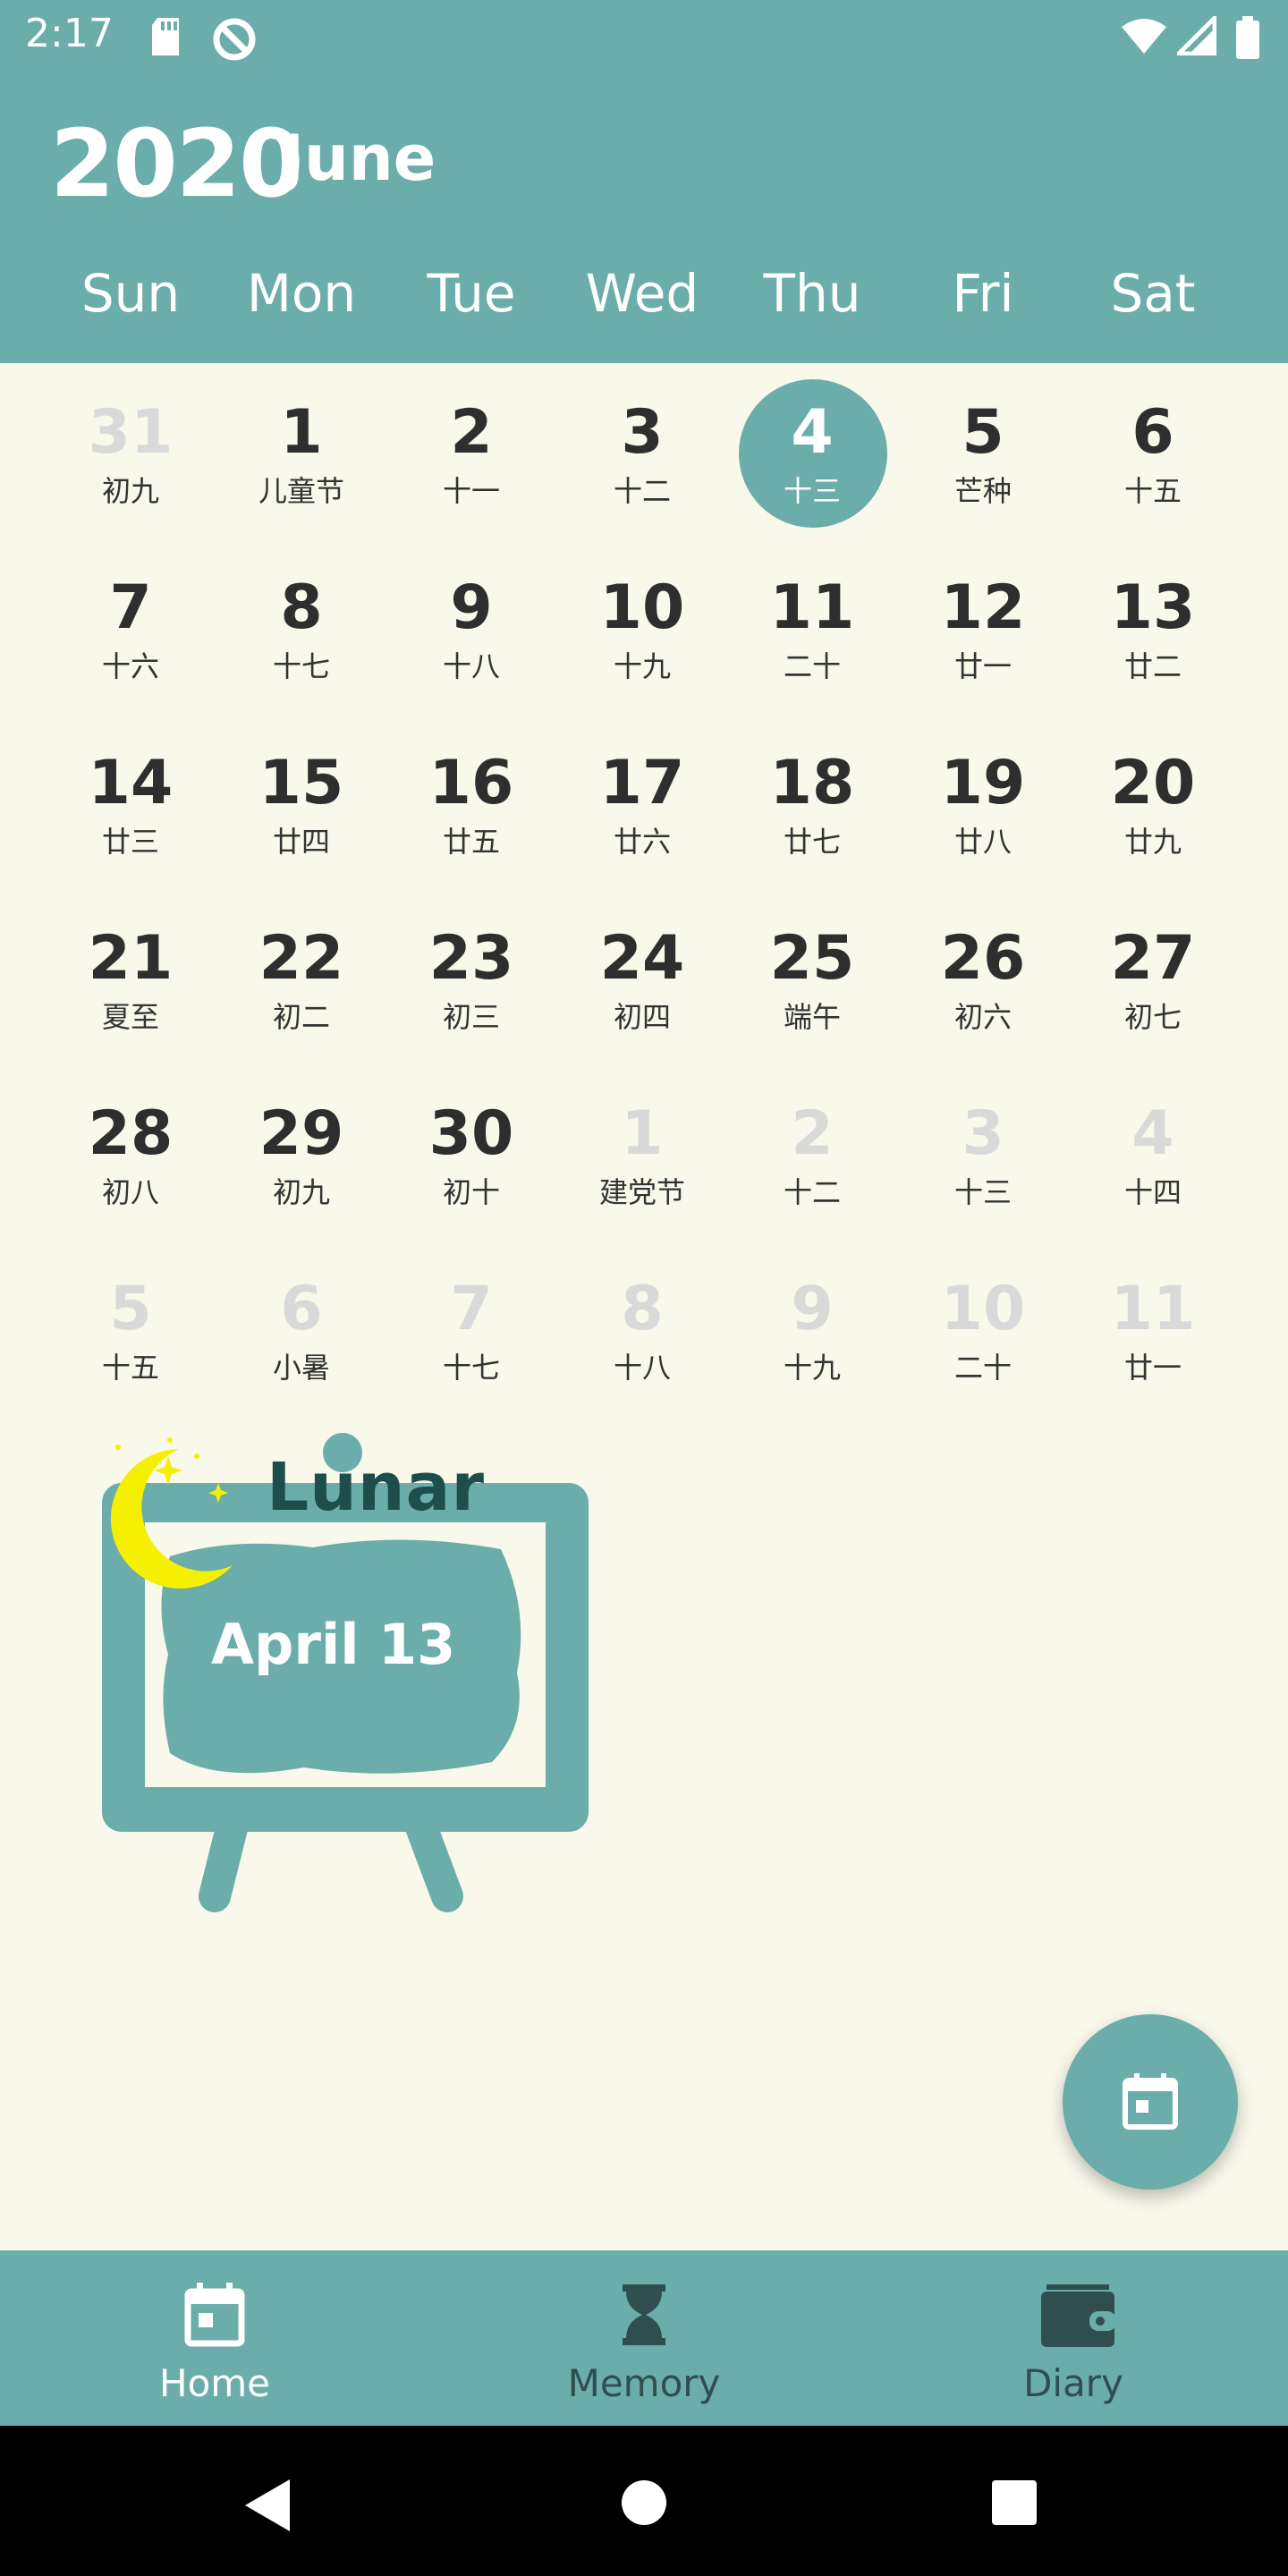  What do you see at coordinates (301, 958) in the screenshot?
I see `day-number: 22` at bounding box center [301, 958].